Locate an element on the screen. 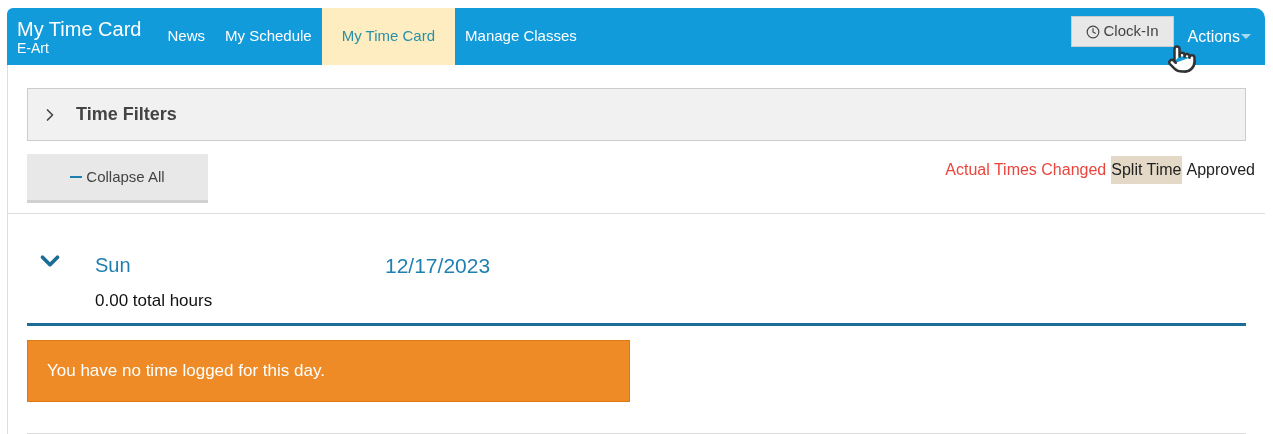  hand-cursor-icon is located at coordinates (1182, 59).